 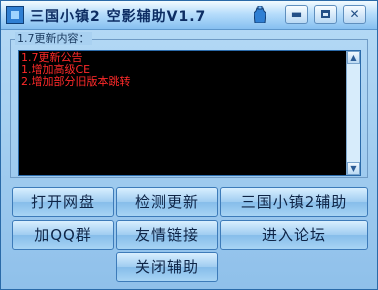 What do you see at coordinates (294, 235) in the screenshot?
I see `enter-forum-button: 进入论坛` at bounding box center [294, 235].